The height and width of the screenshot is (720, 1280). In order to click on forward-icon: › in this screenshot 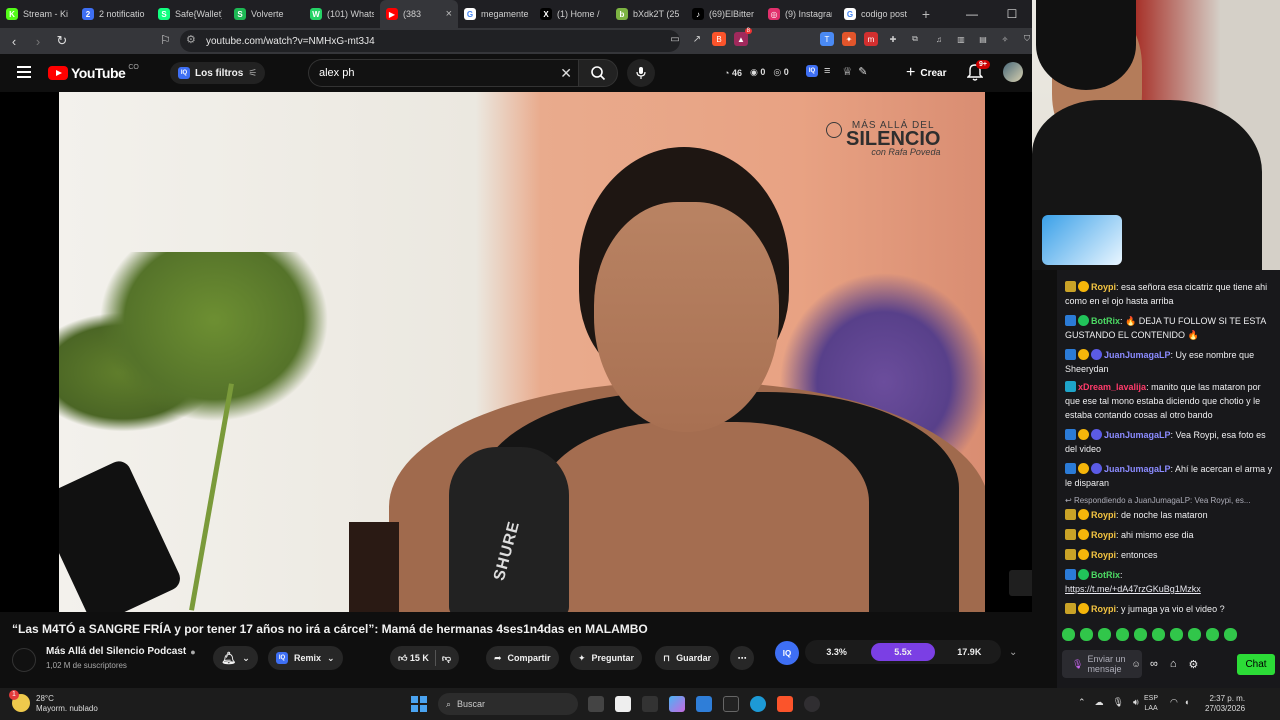, I will do `click(38, 41)`.